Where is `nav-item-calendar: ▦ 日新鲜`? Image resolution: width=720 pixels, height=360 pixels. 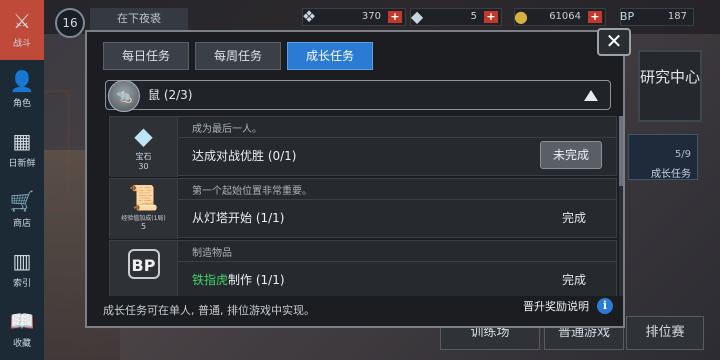
nav-item-calendar: ▦ 日新鲜 is located at coordinates (22, 150).